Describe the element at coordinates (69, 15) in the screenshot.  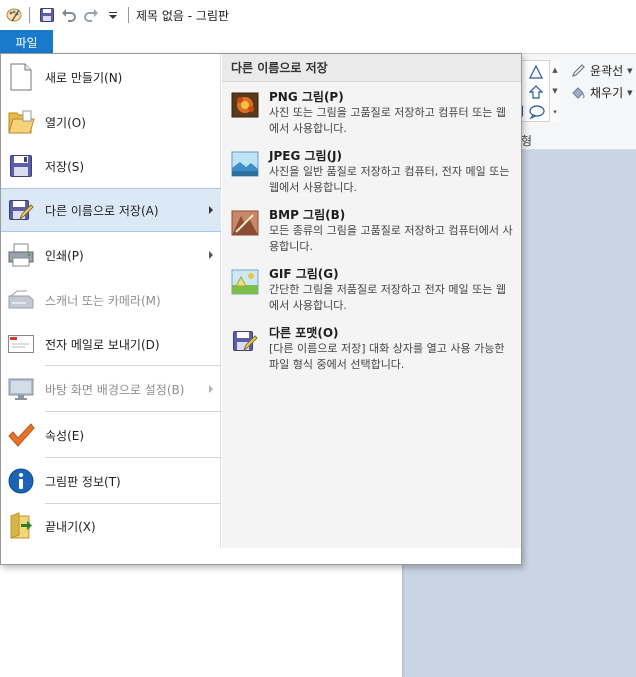
I see `undo-icon` at that location.